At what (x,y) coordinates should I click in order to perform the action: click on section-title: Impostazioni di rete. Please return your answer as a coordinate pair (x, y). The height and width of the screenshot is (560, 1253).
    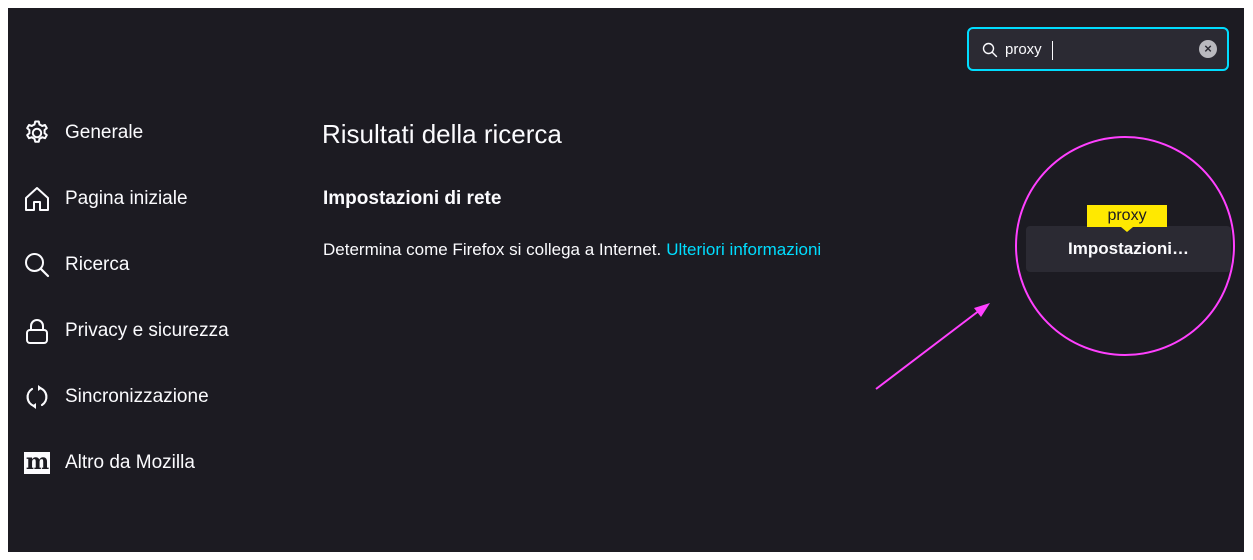
    Looking at the image, I should click on (412, 198).